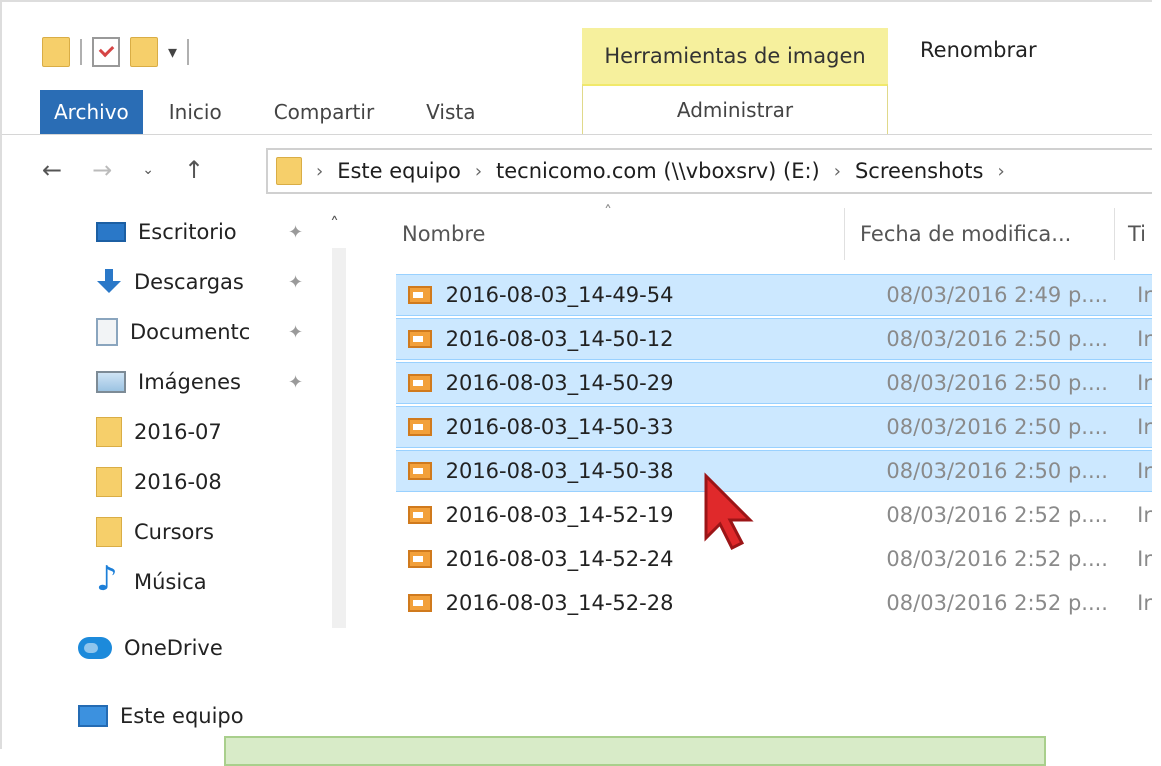  What do you see at coordinates (339, 438) in the screenshot?
I see `nav-scrollbar` at bounding box center [339, 438].